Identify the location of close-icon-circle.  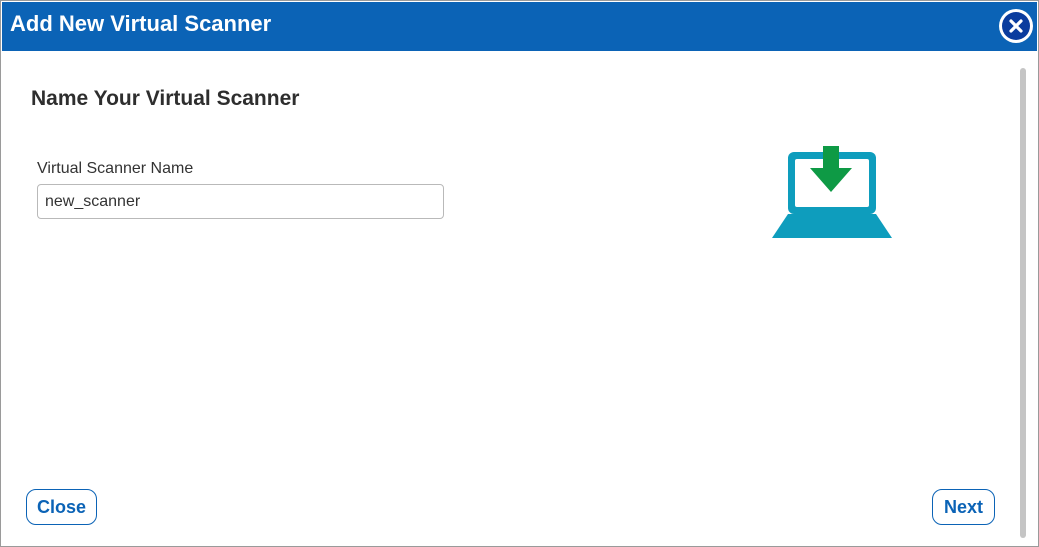
(1016, 26).